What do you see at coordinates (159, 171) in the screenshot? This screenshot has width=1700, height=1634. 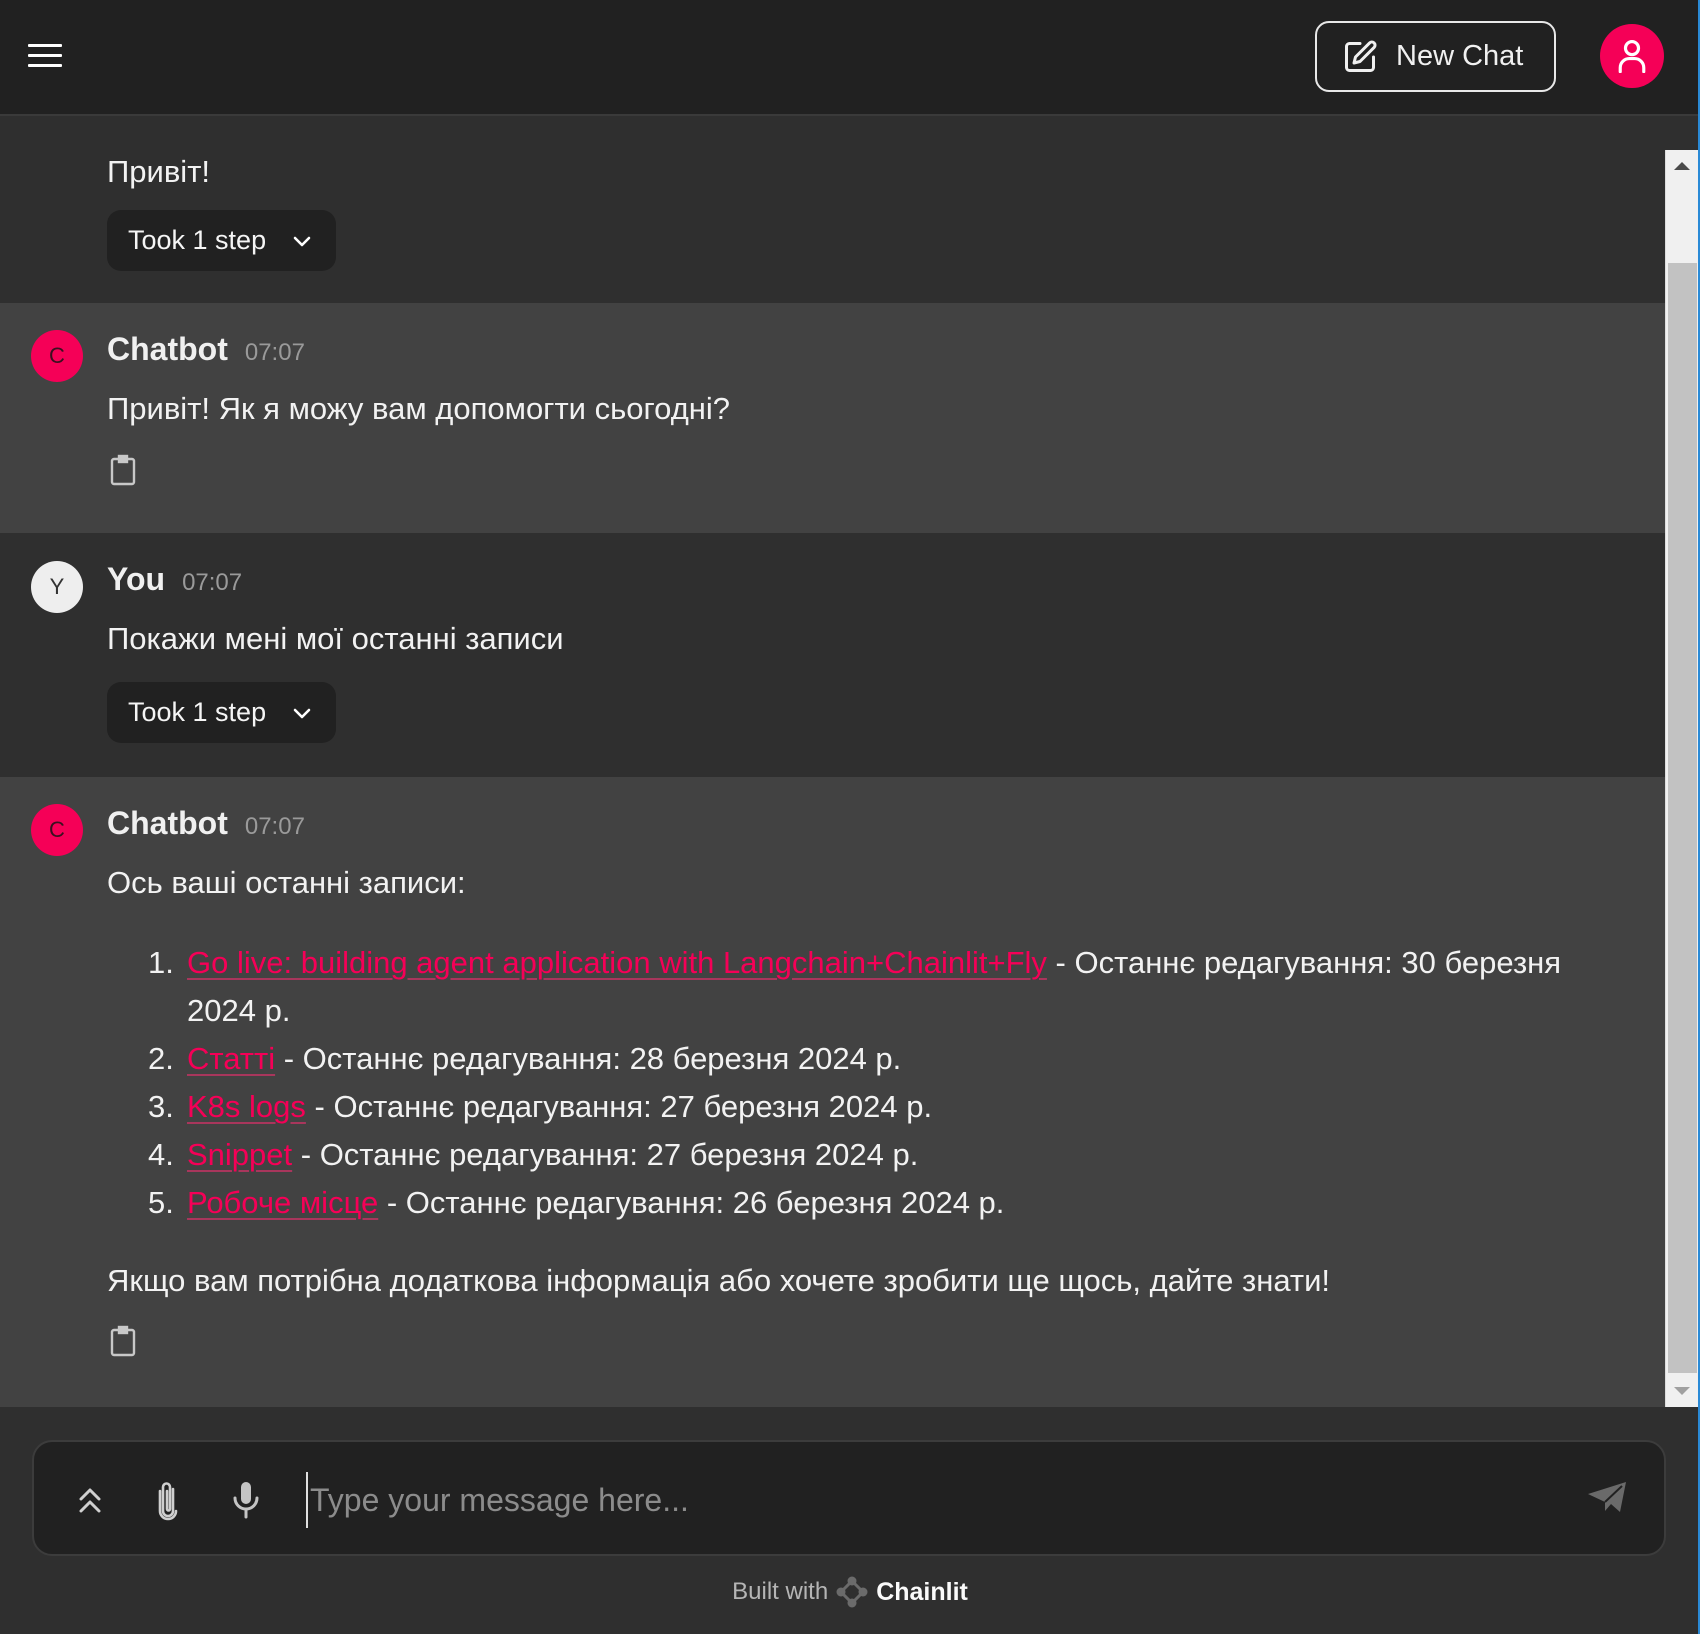 I see `message-content: Привіт!` at bounding box center [159, 171].